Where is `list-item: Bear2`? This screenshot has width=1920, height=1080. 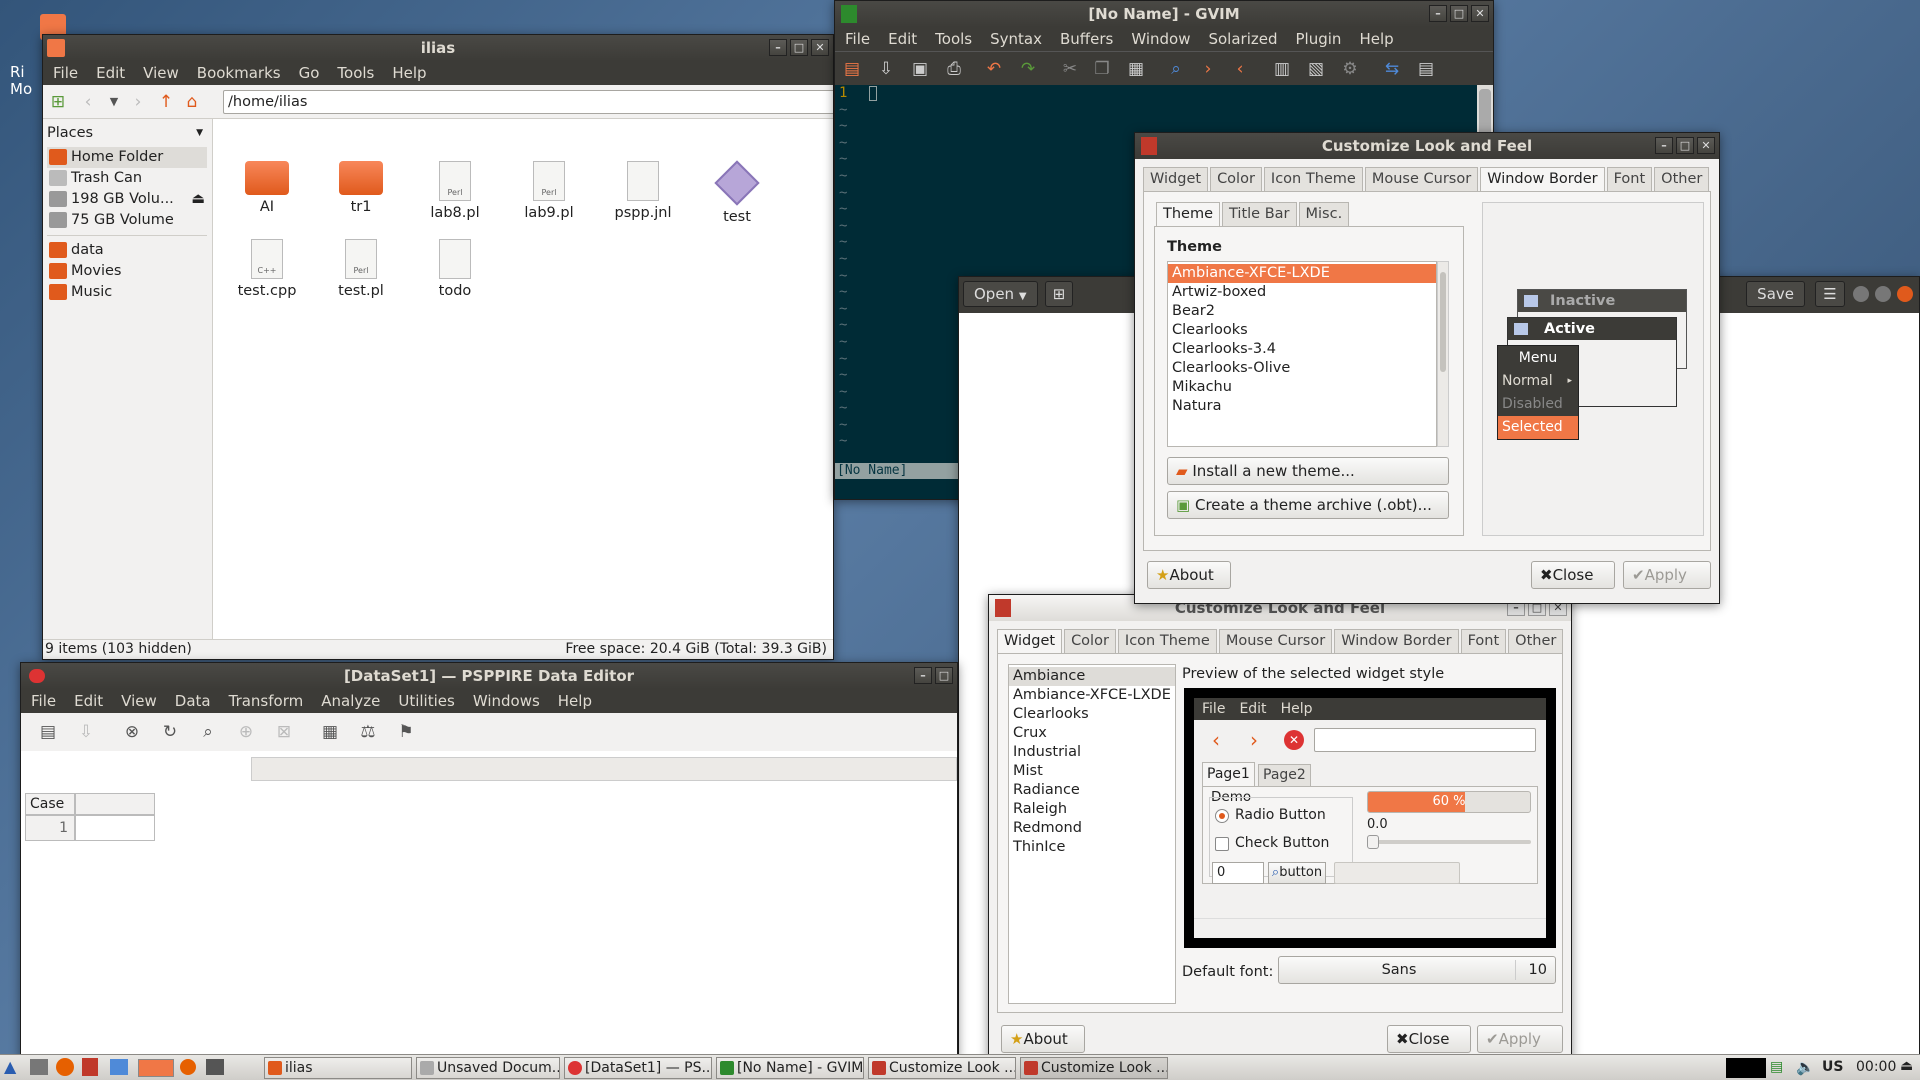
list-item: Bear2 is located at coordinates (1302, 311).